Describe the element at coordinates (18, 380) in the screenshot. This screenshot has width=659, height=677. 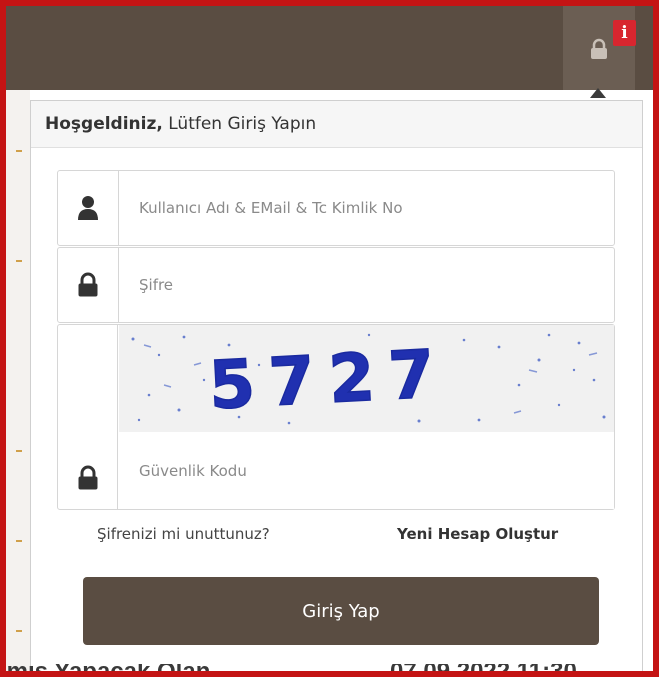
I see `background-page-edge` at that location.